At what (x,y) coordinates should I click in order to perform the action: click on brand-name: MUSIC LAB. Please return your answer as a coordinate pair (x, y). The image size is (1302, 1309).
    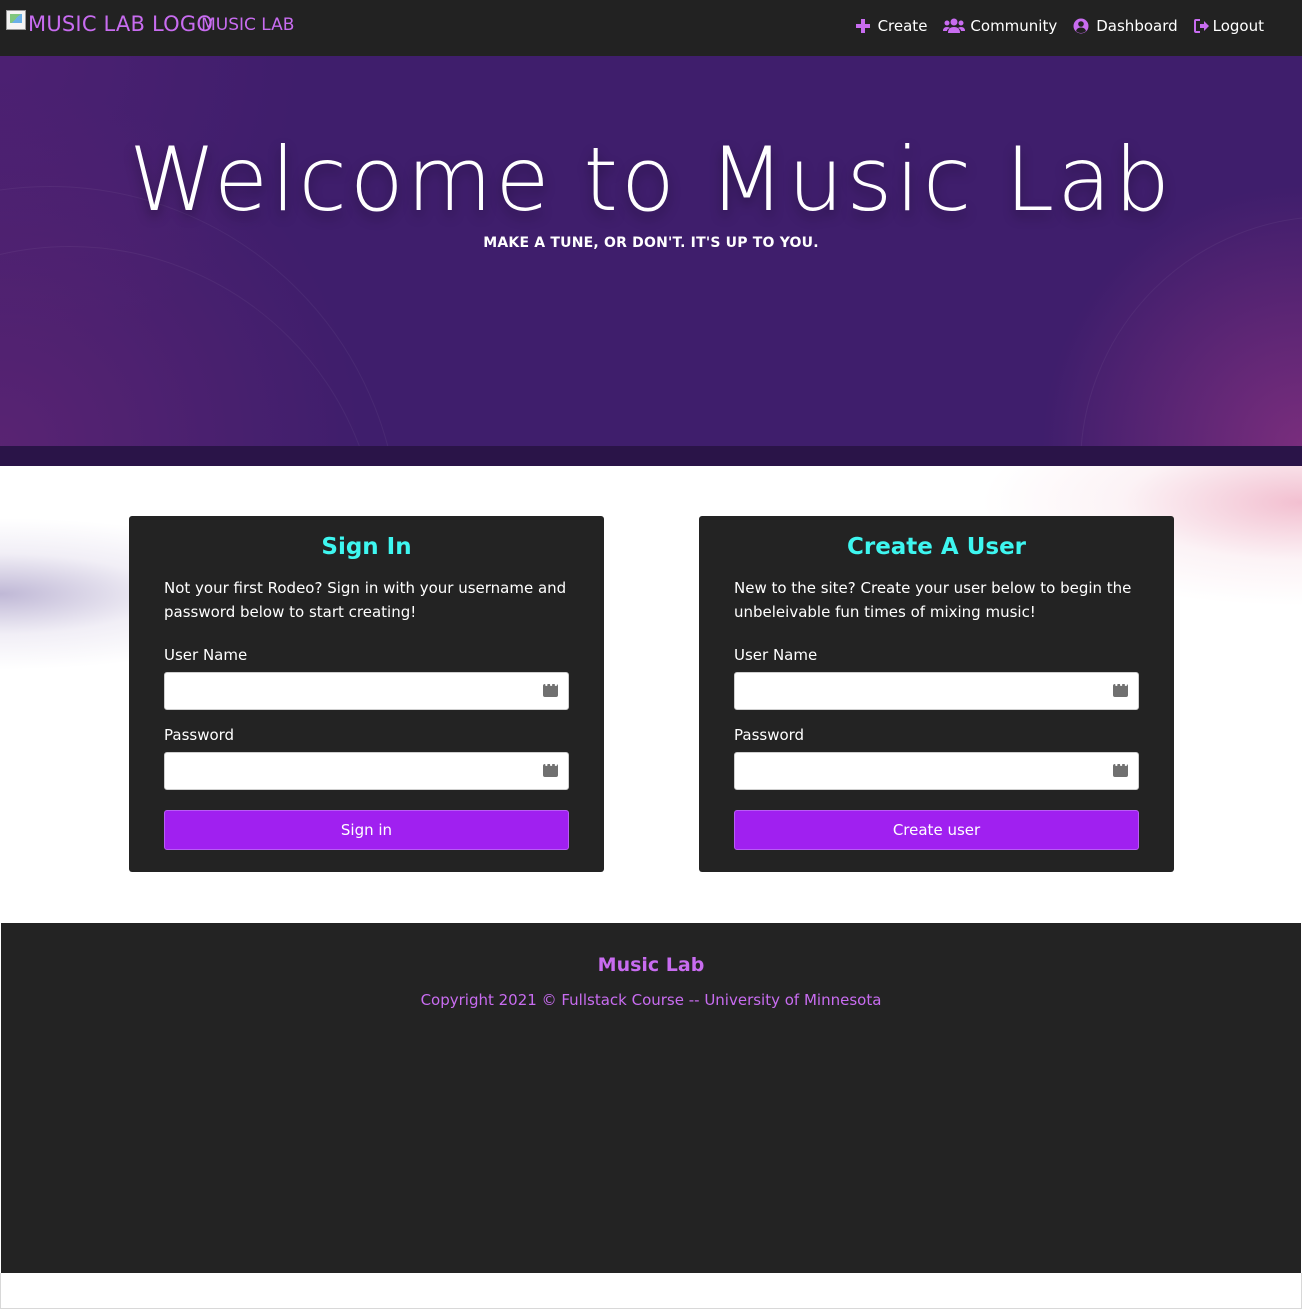
    Looking at the image, I should click on (248, 25).